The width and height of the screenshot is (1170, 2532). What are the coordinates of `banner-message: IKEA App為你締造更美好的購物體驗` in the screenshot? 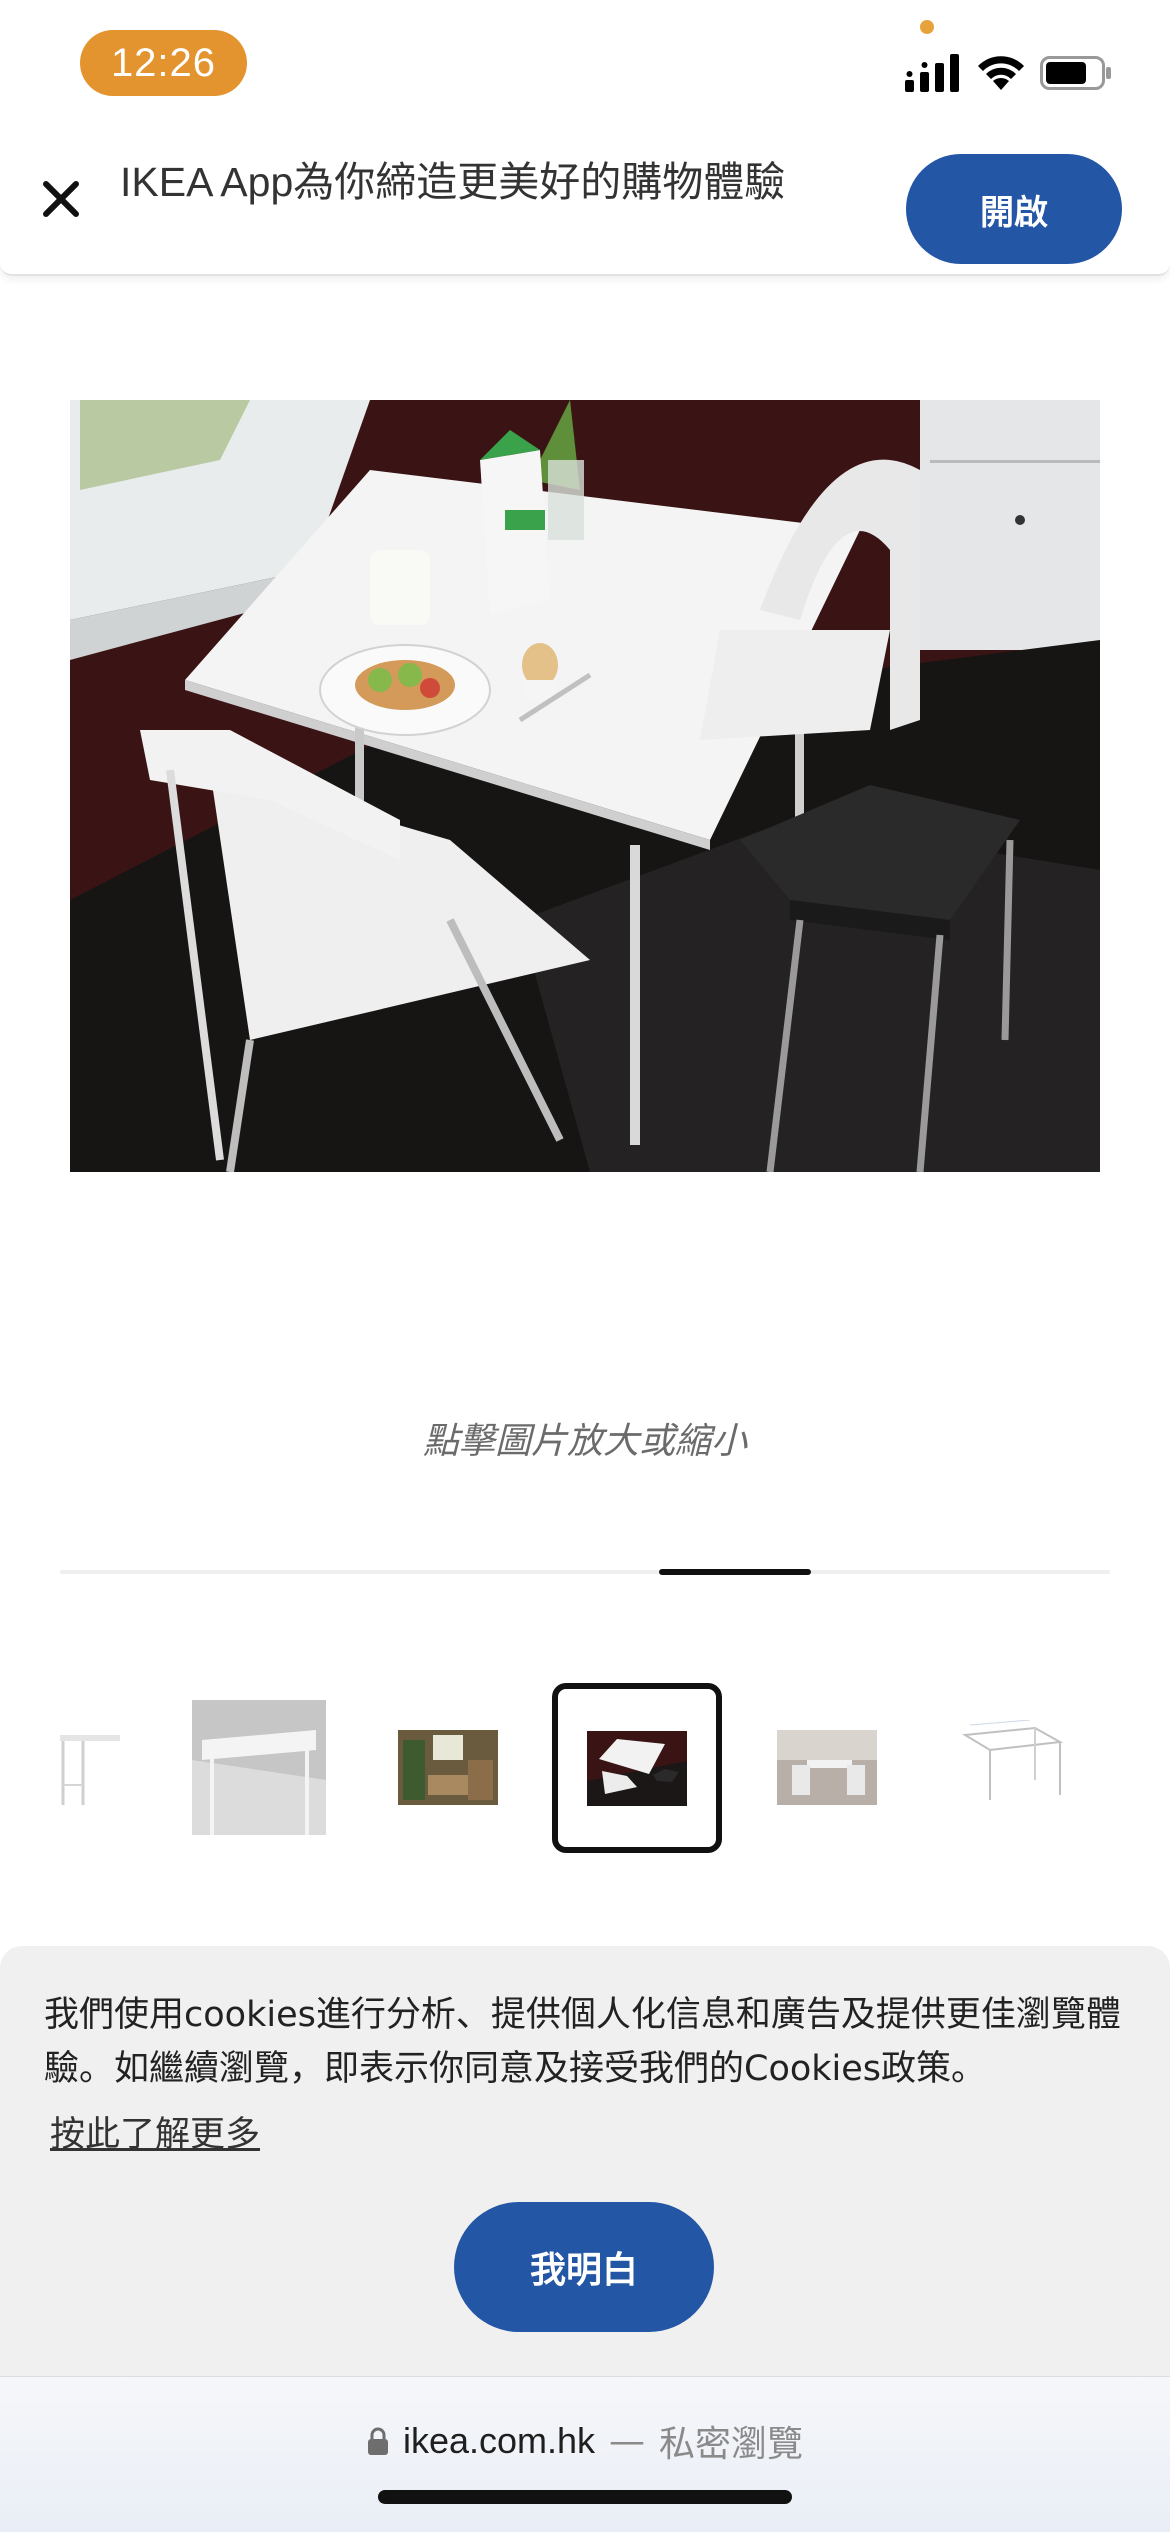 It's located at (453, 182).